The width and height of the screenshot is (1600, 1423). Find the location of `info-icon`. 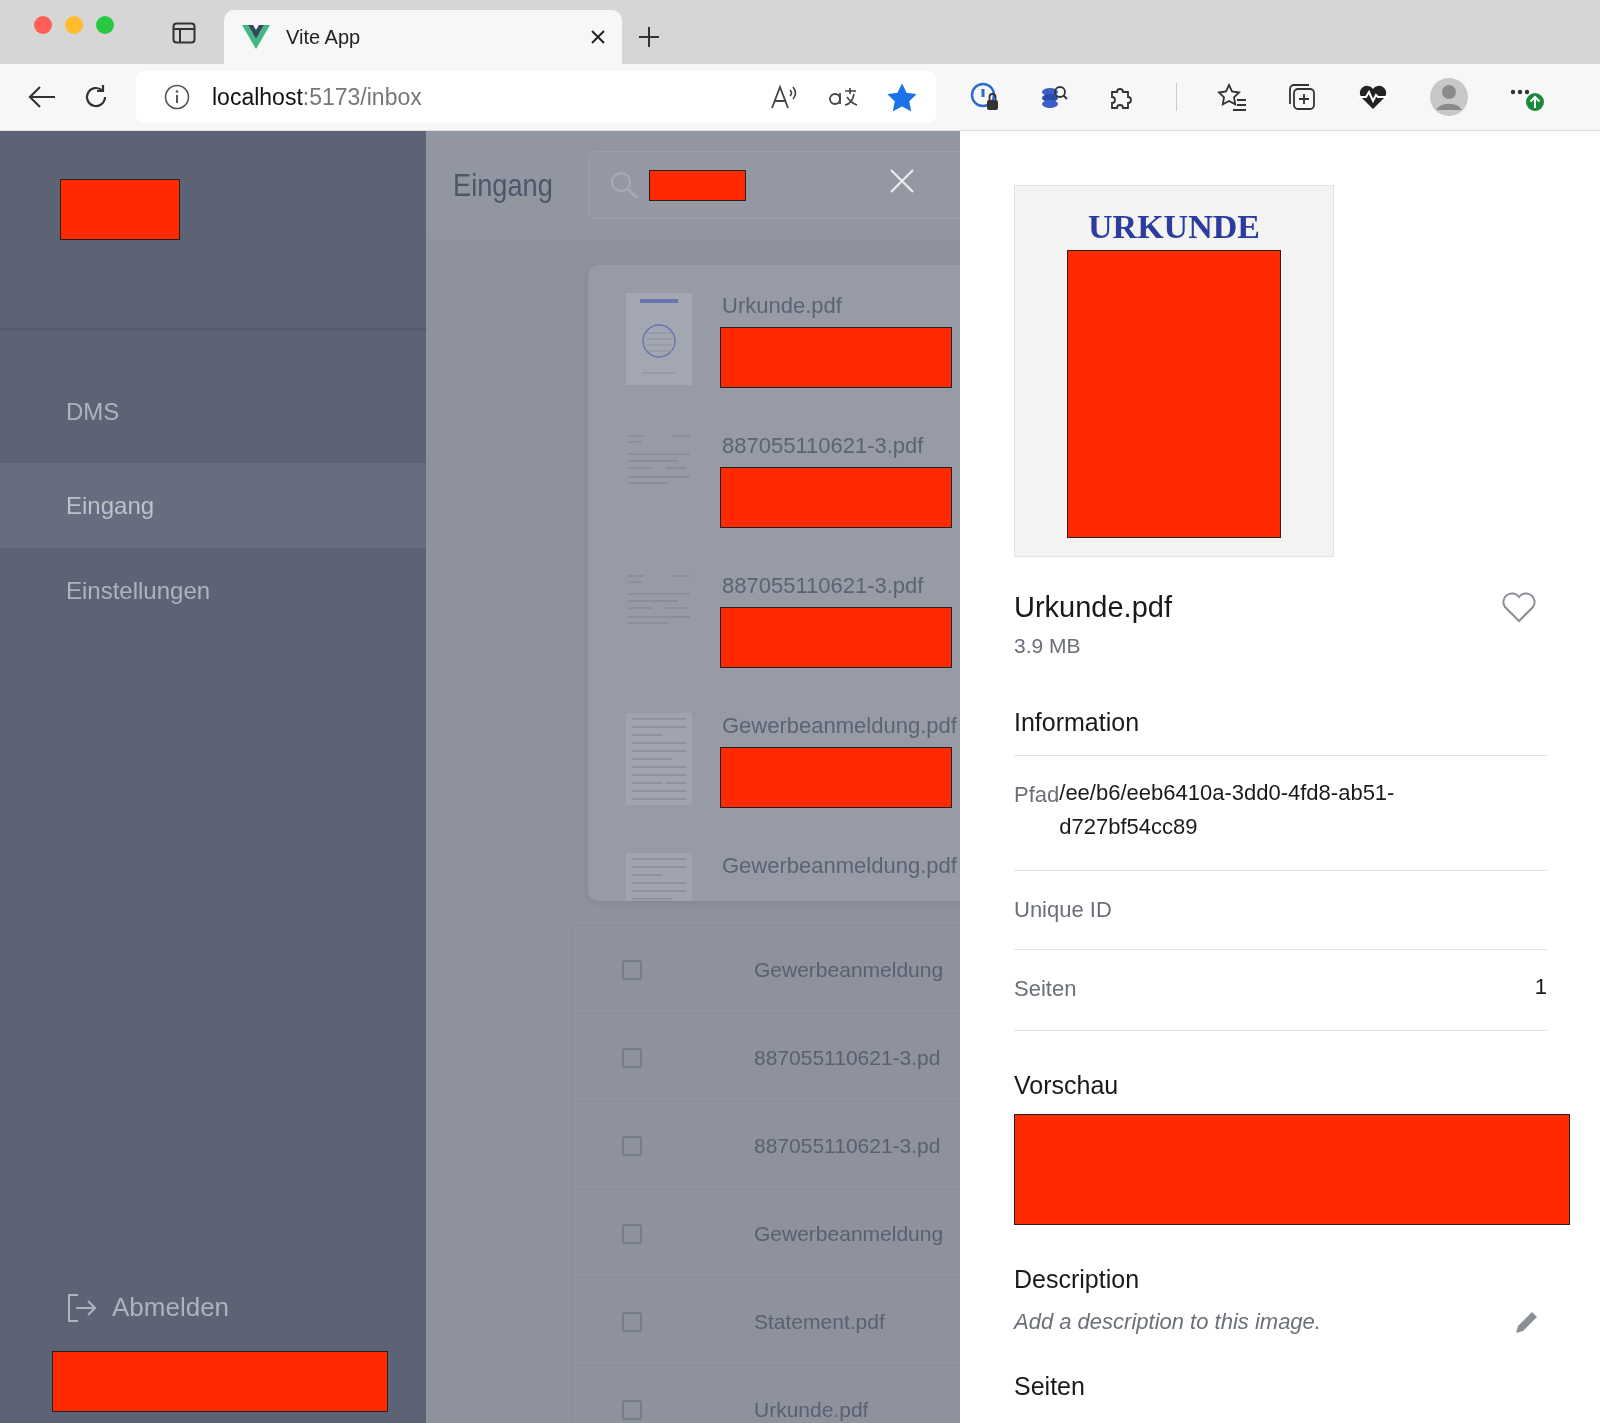

info-icon is located at coordinates (177, 97).